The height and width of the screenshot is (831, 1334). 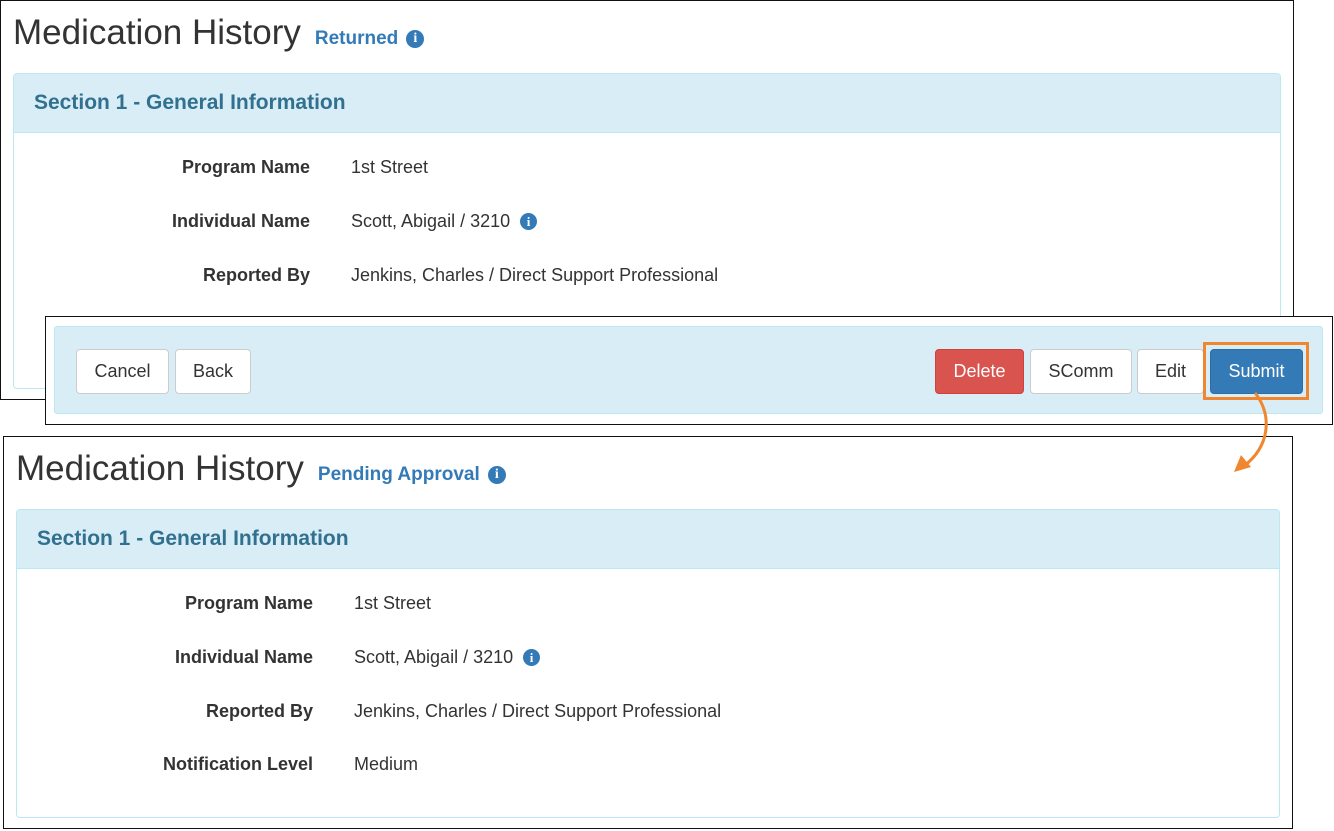 I want to click on curved-arrow-icon, so click(x=1251, y=432).